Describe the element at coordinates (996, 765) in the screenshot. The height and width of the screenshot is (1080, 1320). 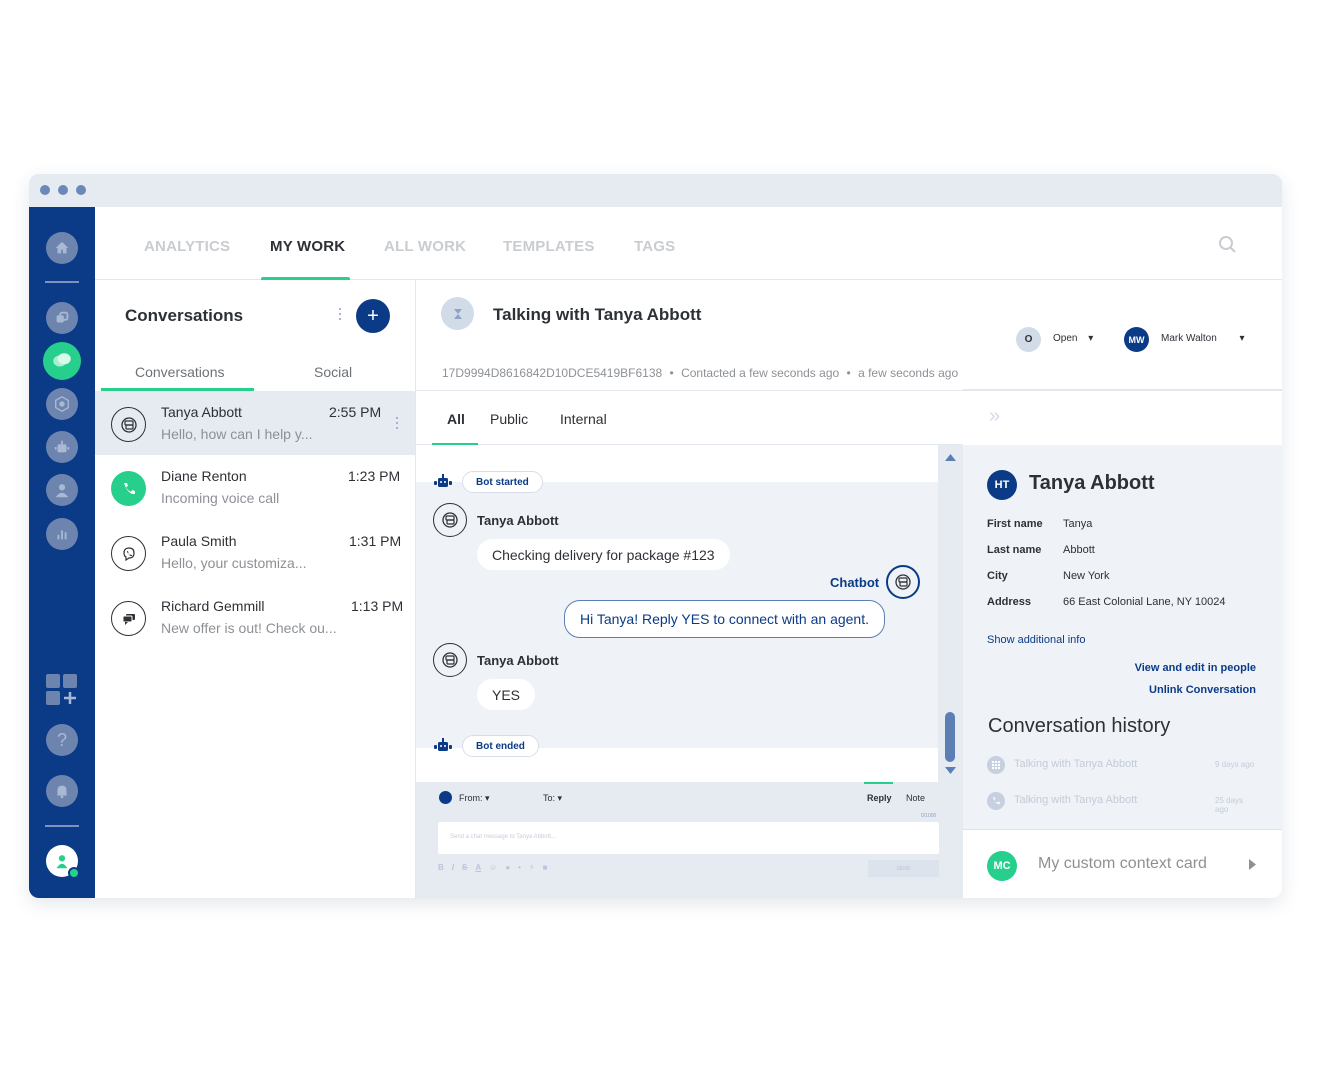
I see `keypad-icon` at that location.